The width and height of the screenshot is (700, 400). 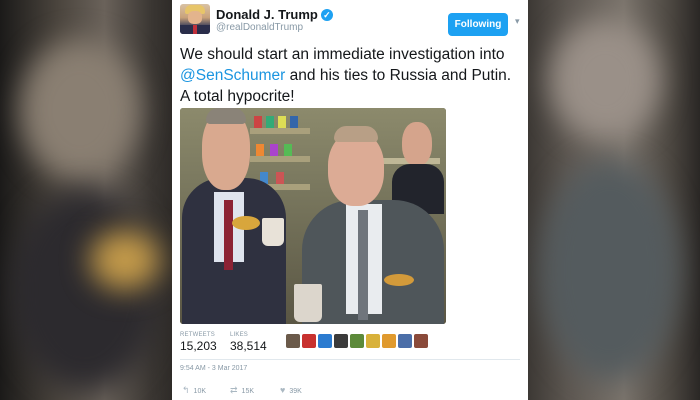 I want to click on following-button: Following, so click(x=478, y=24).